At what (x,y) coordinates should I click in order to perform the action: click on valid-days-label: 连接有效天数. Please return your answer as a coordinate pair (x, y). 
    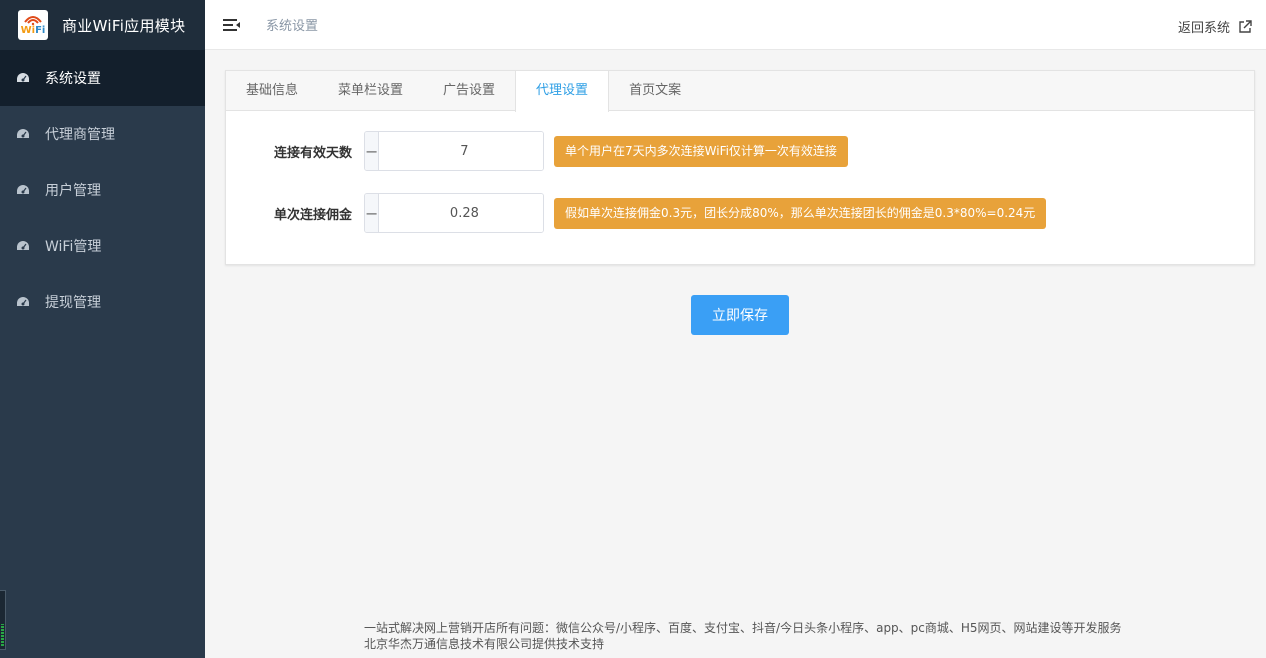
    Looking at the image, I should click on (312, 153).